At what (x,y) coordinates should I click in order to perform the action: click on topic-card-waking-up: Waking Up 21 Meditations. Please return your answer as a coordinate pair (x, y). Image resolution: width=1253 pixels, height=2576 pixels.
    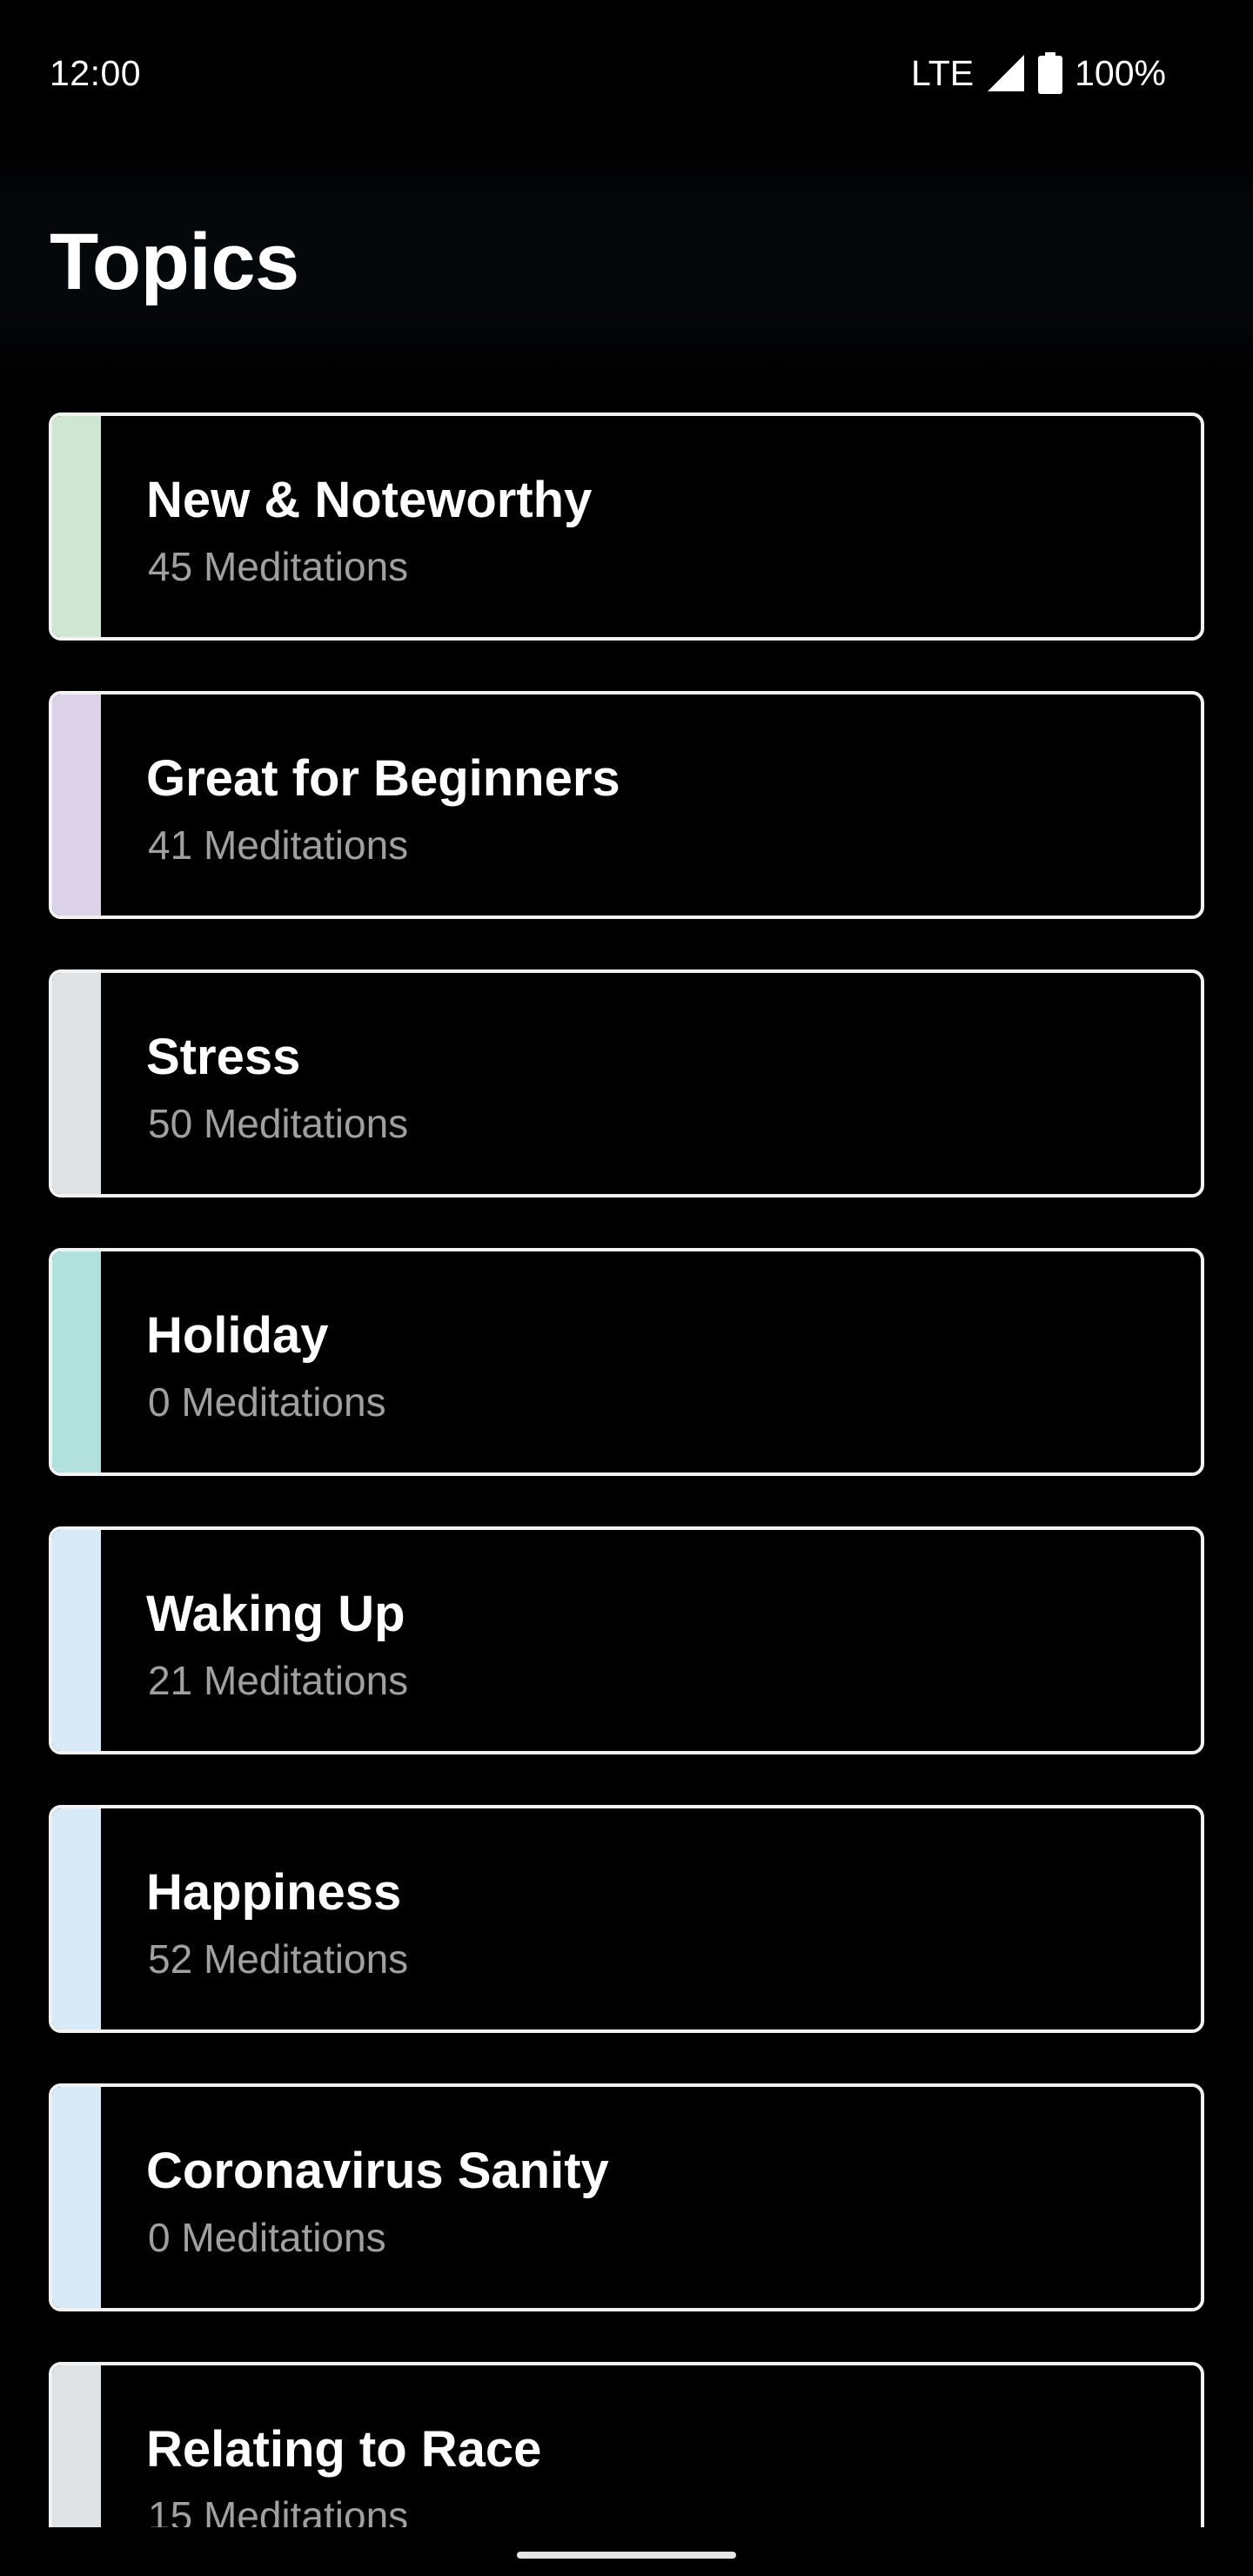
    Looking at the image, I should click on (626, 1640).